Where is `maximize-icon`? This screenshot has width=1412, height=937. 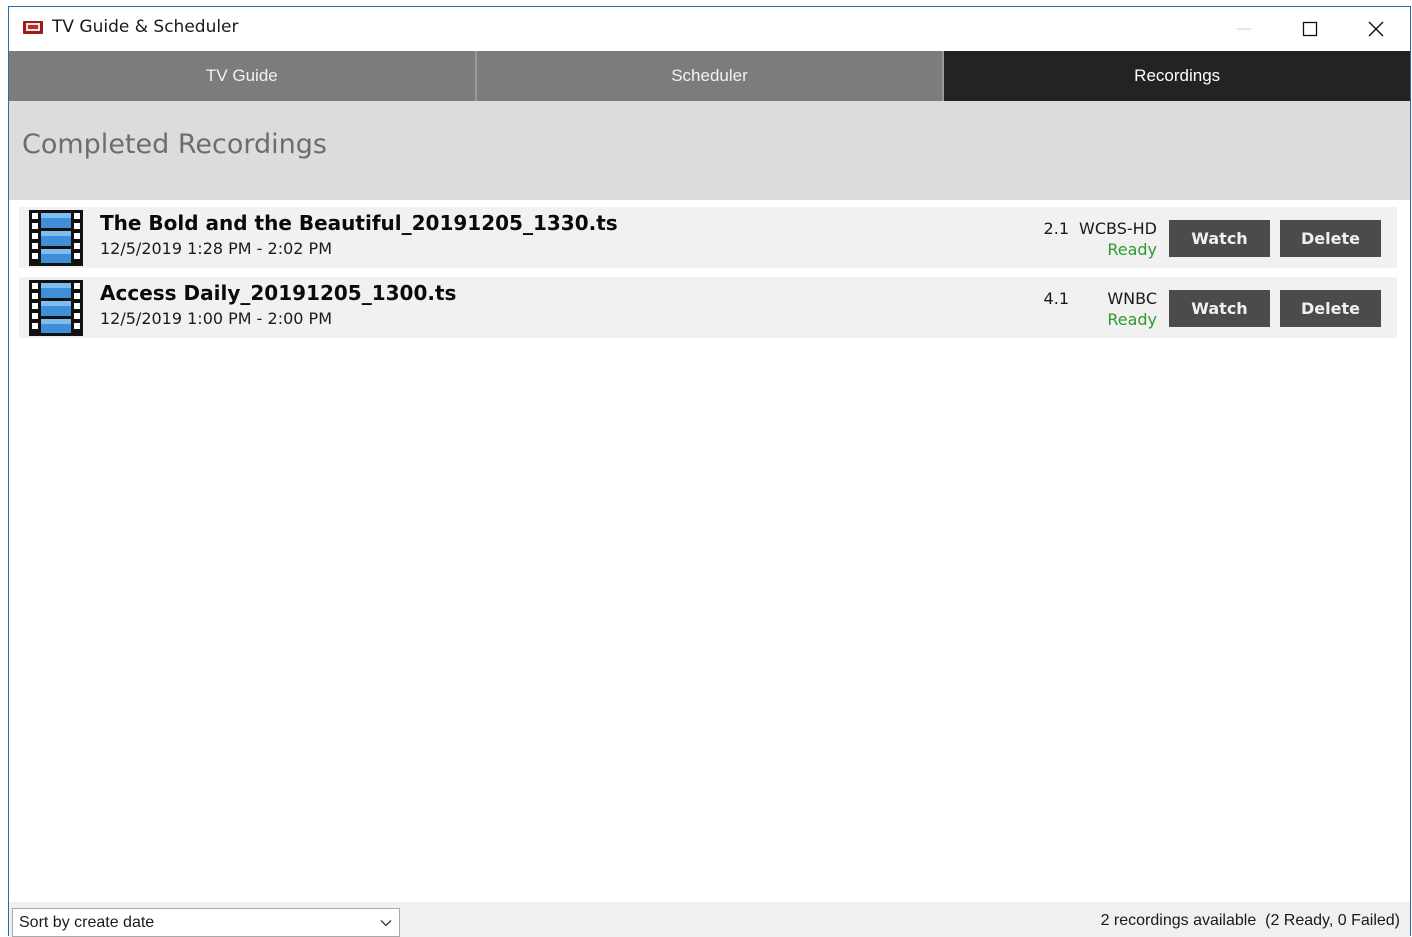
maximize-icon is located at coordinates (1310, 29).